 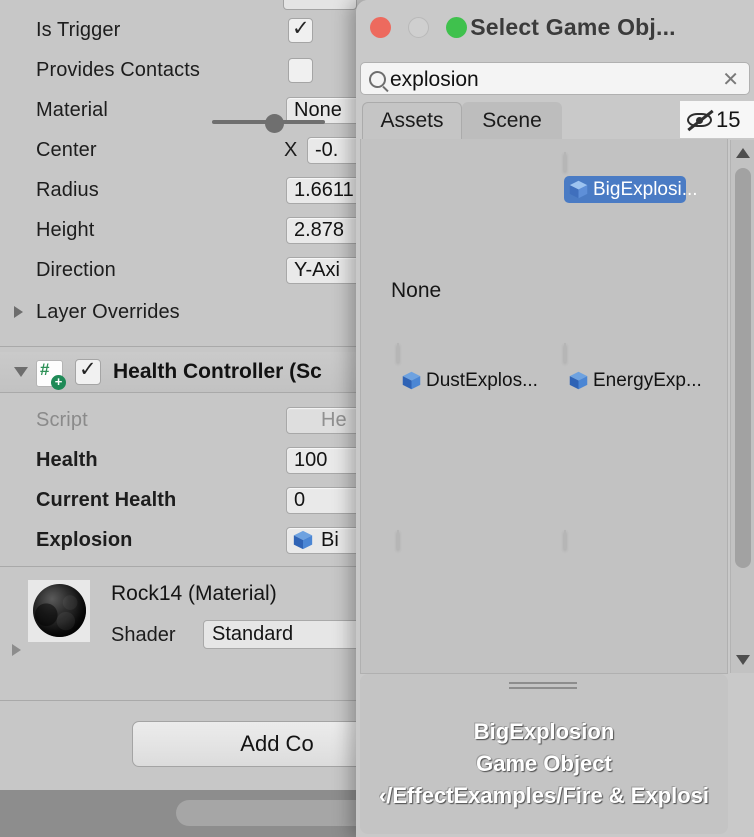 What do you see at coordinates (320, 5) in the screenshot?
I see `cutoff-field-above` at bounding box center [320, 5].